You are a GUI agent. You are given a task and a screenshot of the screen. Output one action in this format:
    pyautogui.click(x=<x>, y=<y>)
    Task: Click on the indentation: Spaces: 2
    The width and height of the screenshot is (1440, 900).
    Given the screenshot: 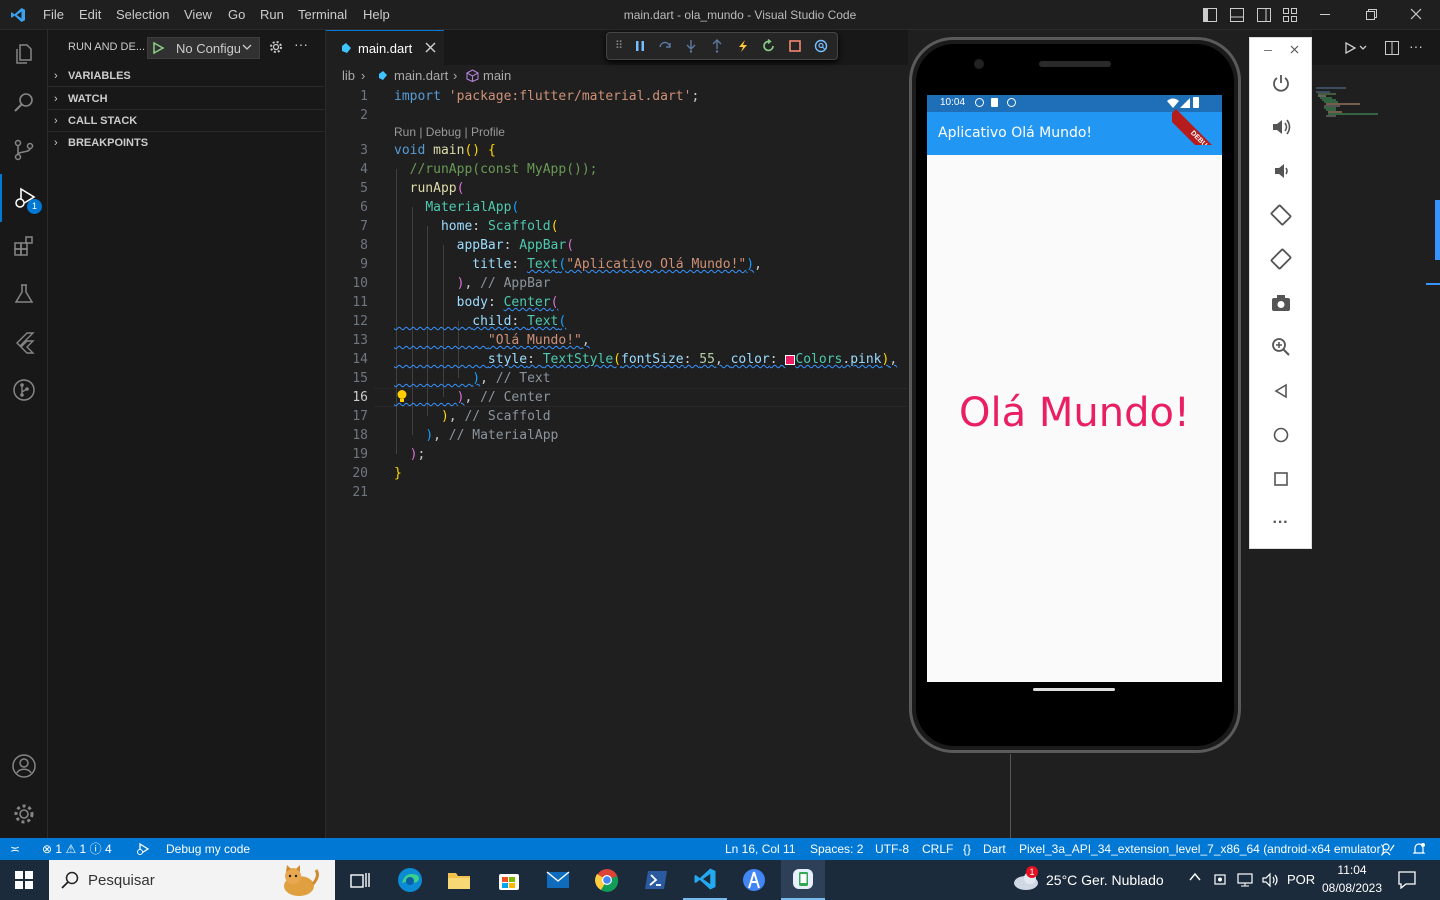 What is the action you would take?
    pyautogui.click(x=836, y=849)
    